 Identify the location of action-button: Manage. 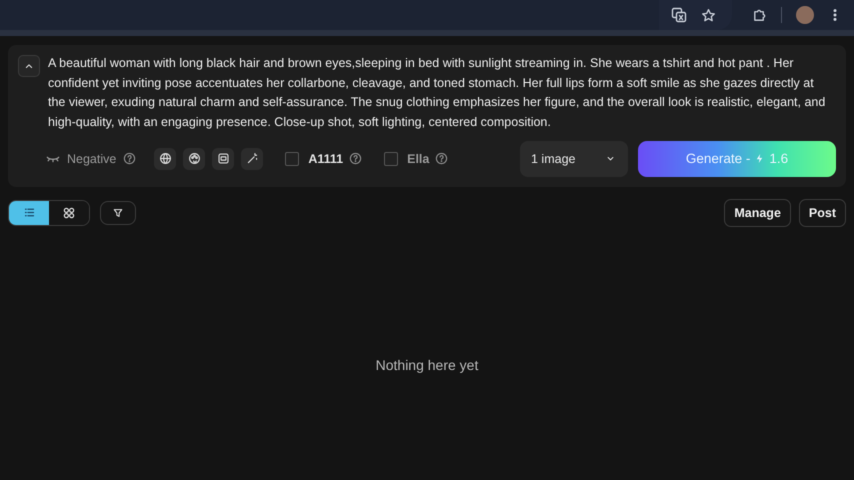
(757, 212).